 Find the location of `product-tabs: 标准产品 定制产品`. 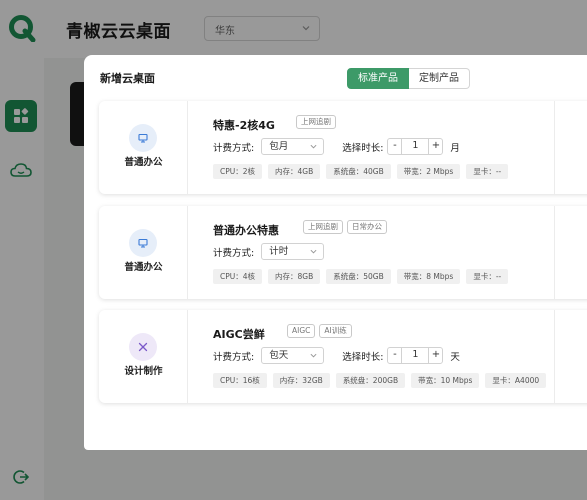

product-tabs: 标准产品 定制产品 is located at coordinates (408, 78).